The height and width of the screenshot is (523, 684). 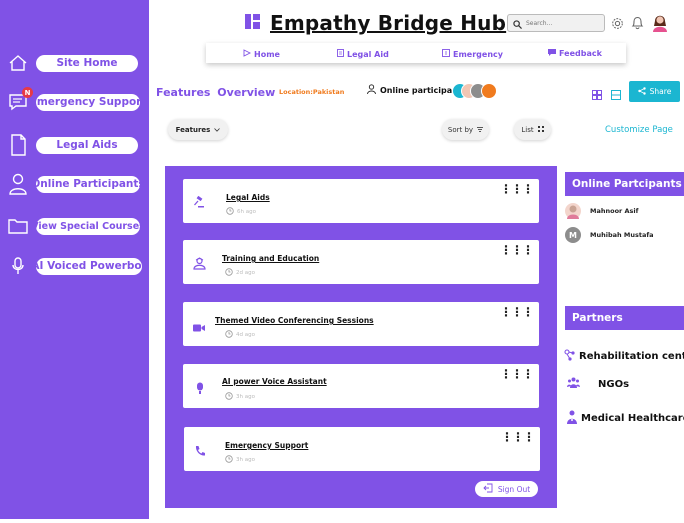 I want to click on card-title: Themed Video Conferencing Sessions, so click(x=294, y=320).